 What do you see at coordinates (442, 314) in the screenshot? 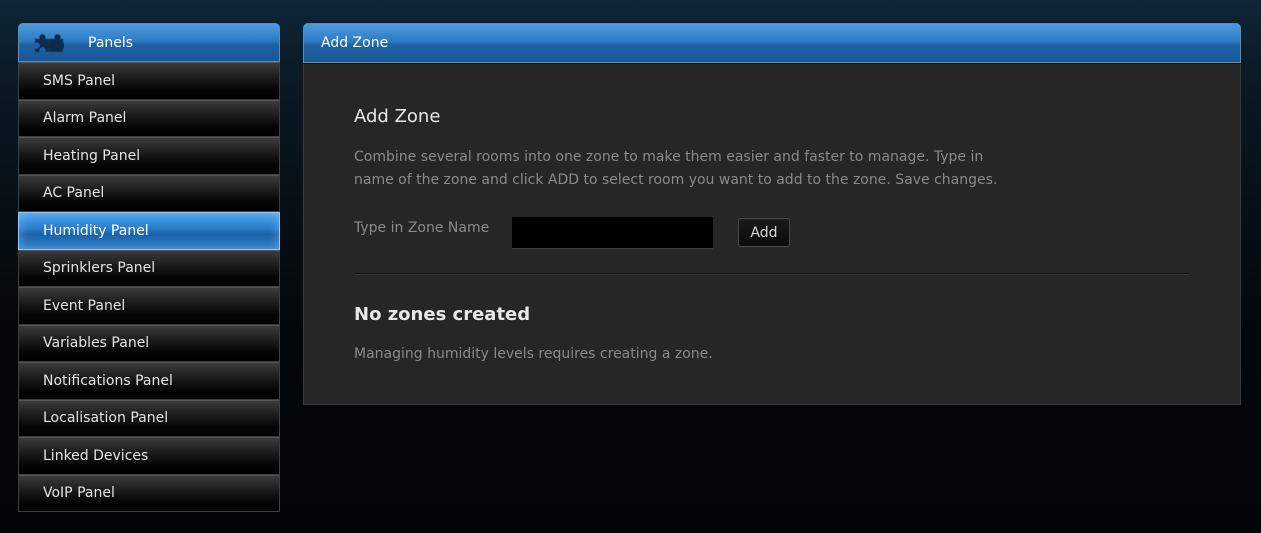
I see `zones-status-title: No zones created` at bounding box center [442, 314].